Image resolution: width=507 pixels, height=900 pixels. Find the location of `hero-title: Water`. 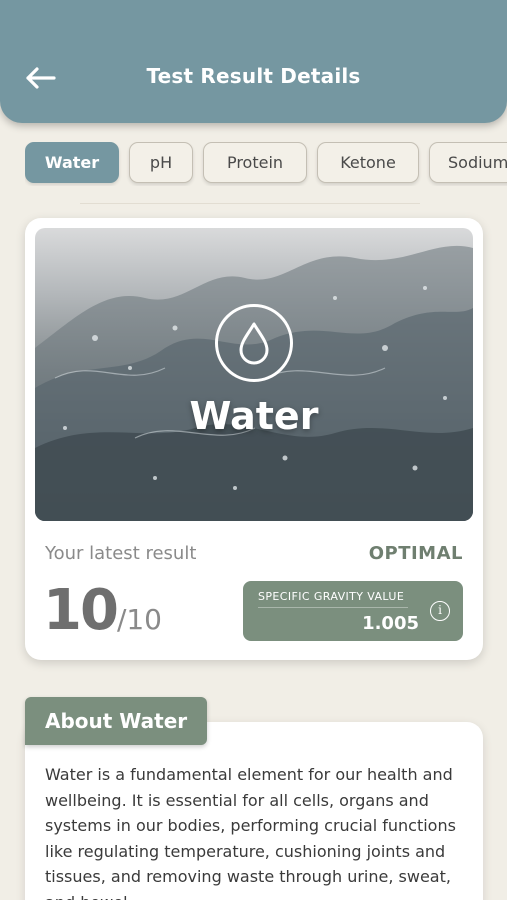

hero-title: Water is located at coordinates (254, 416).